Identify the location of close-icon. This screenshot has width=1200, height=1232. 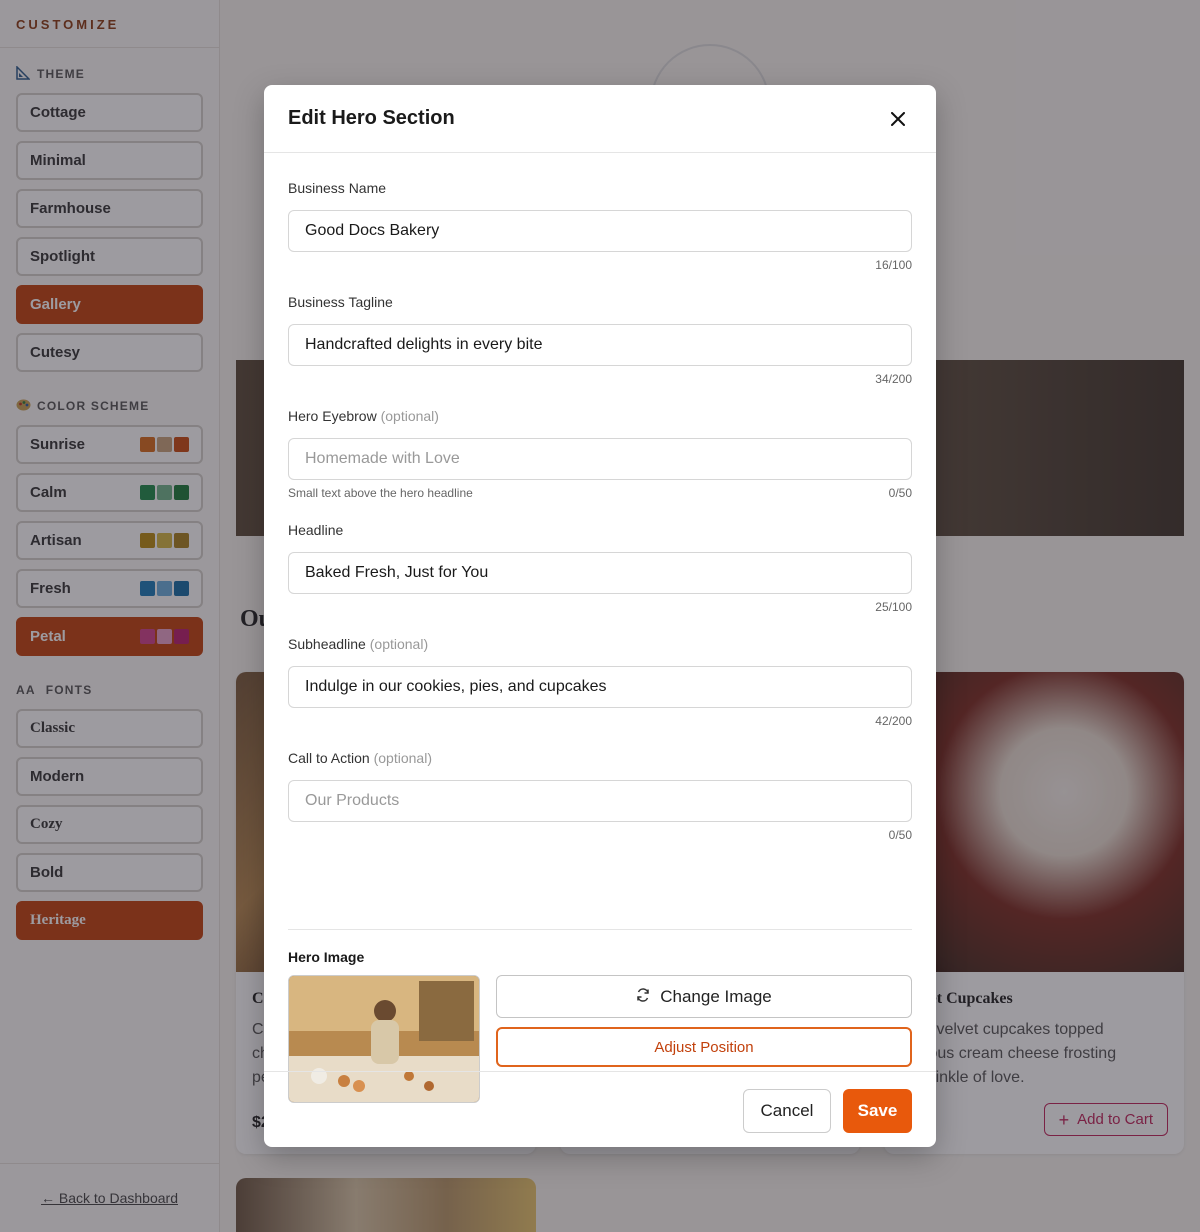
(898, 119).